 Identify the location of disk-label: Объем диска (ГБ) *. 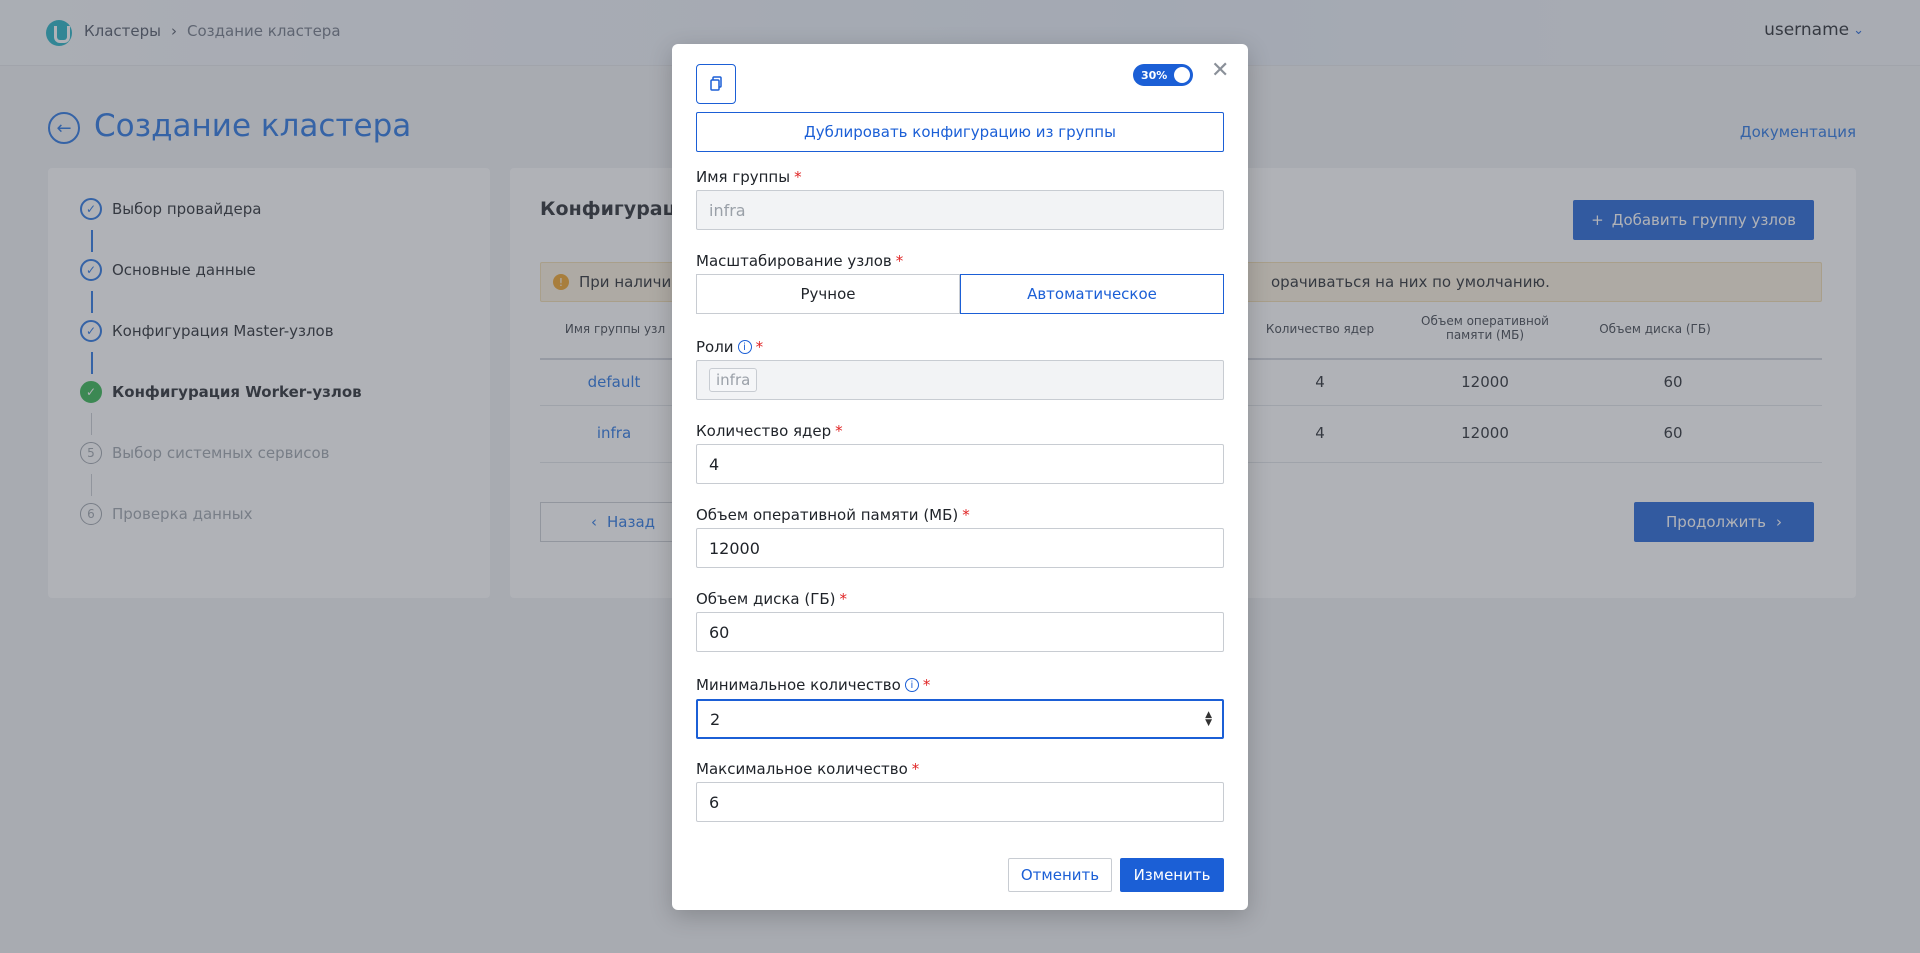
(771, 599).